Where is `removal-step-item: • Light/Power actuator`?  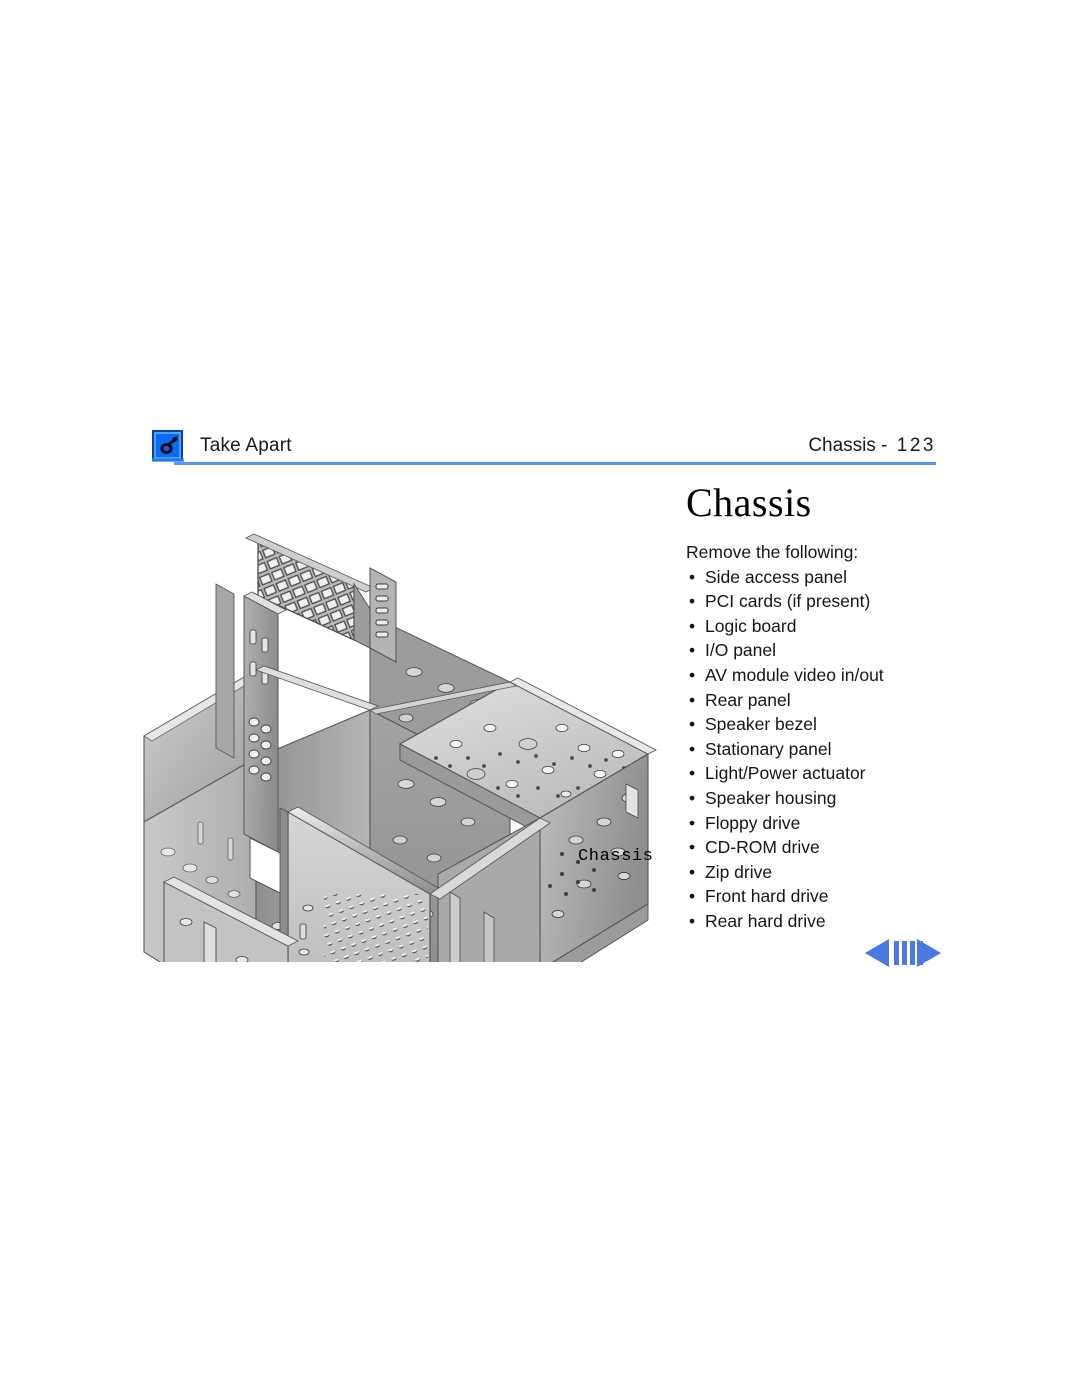
removal-step-item: • Light/Power actuator is located at coordinates (817, 773).